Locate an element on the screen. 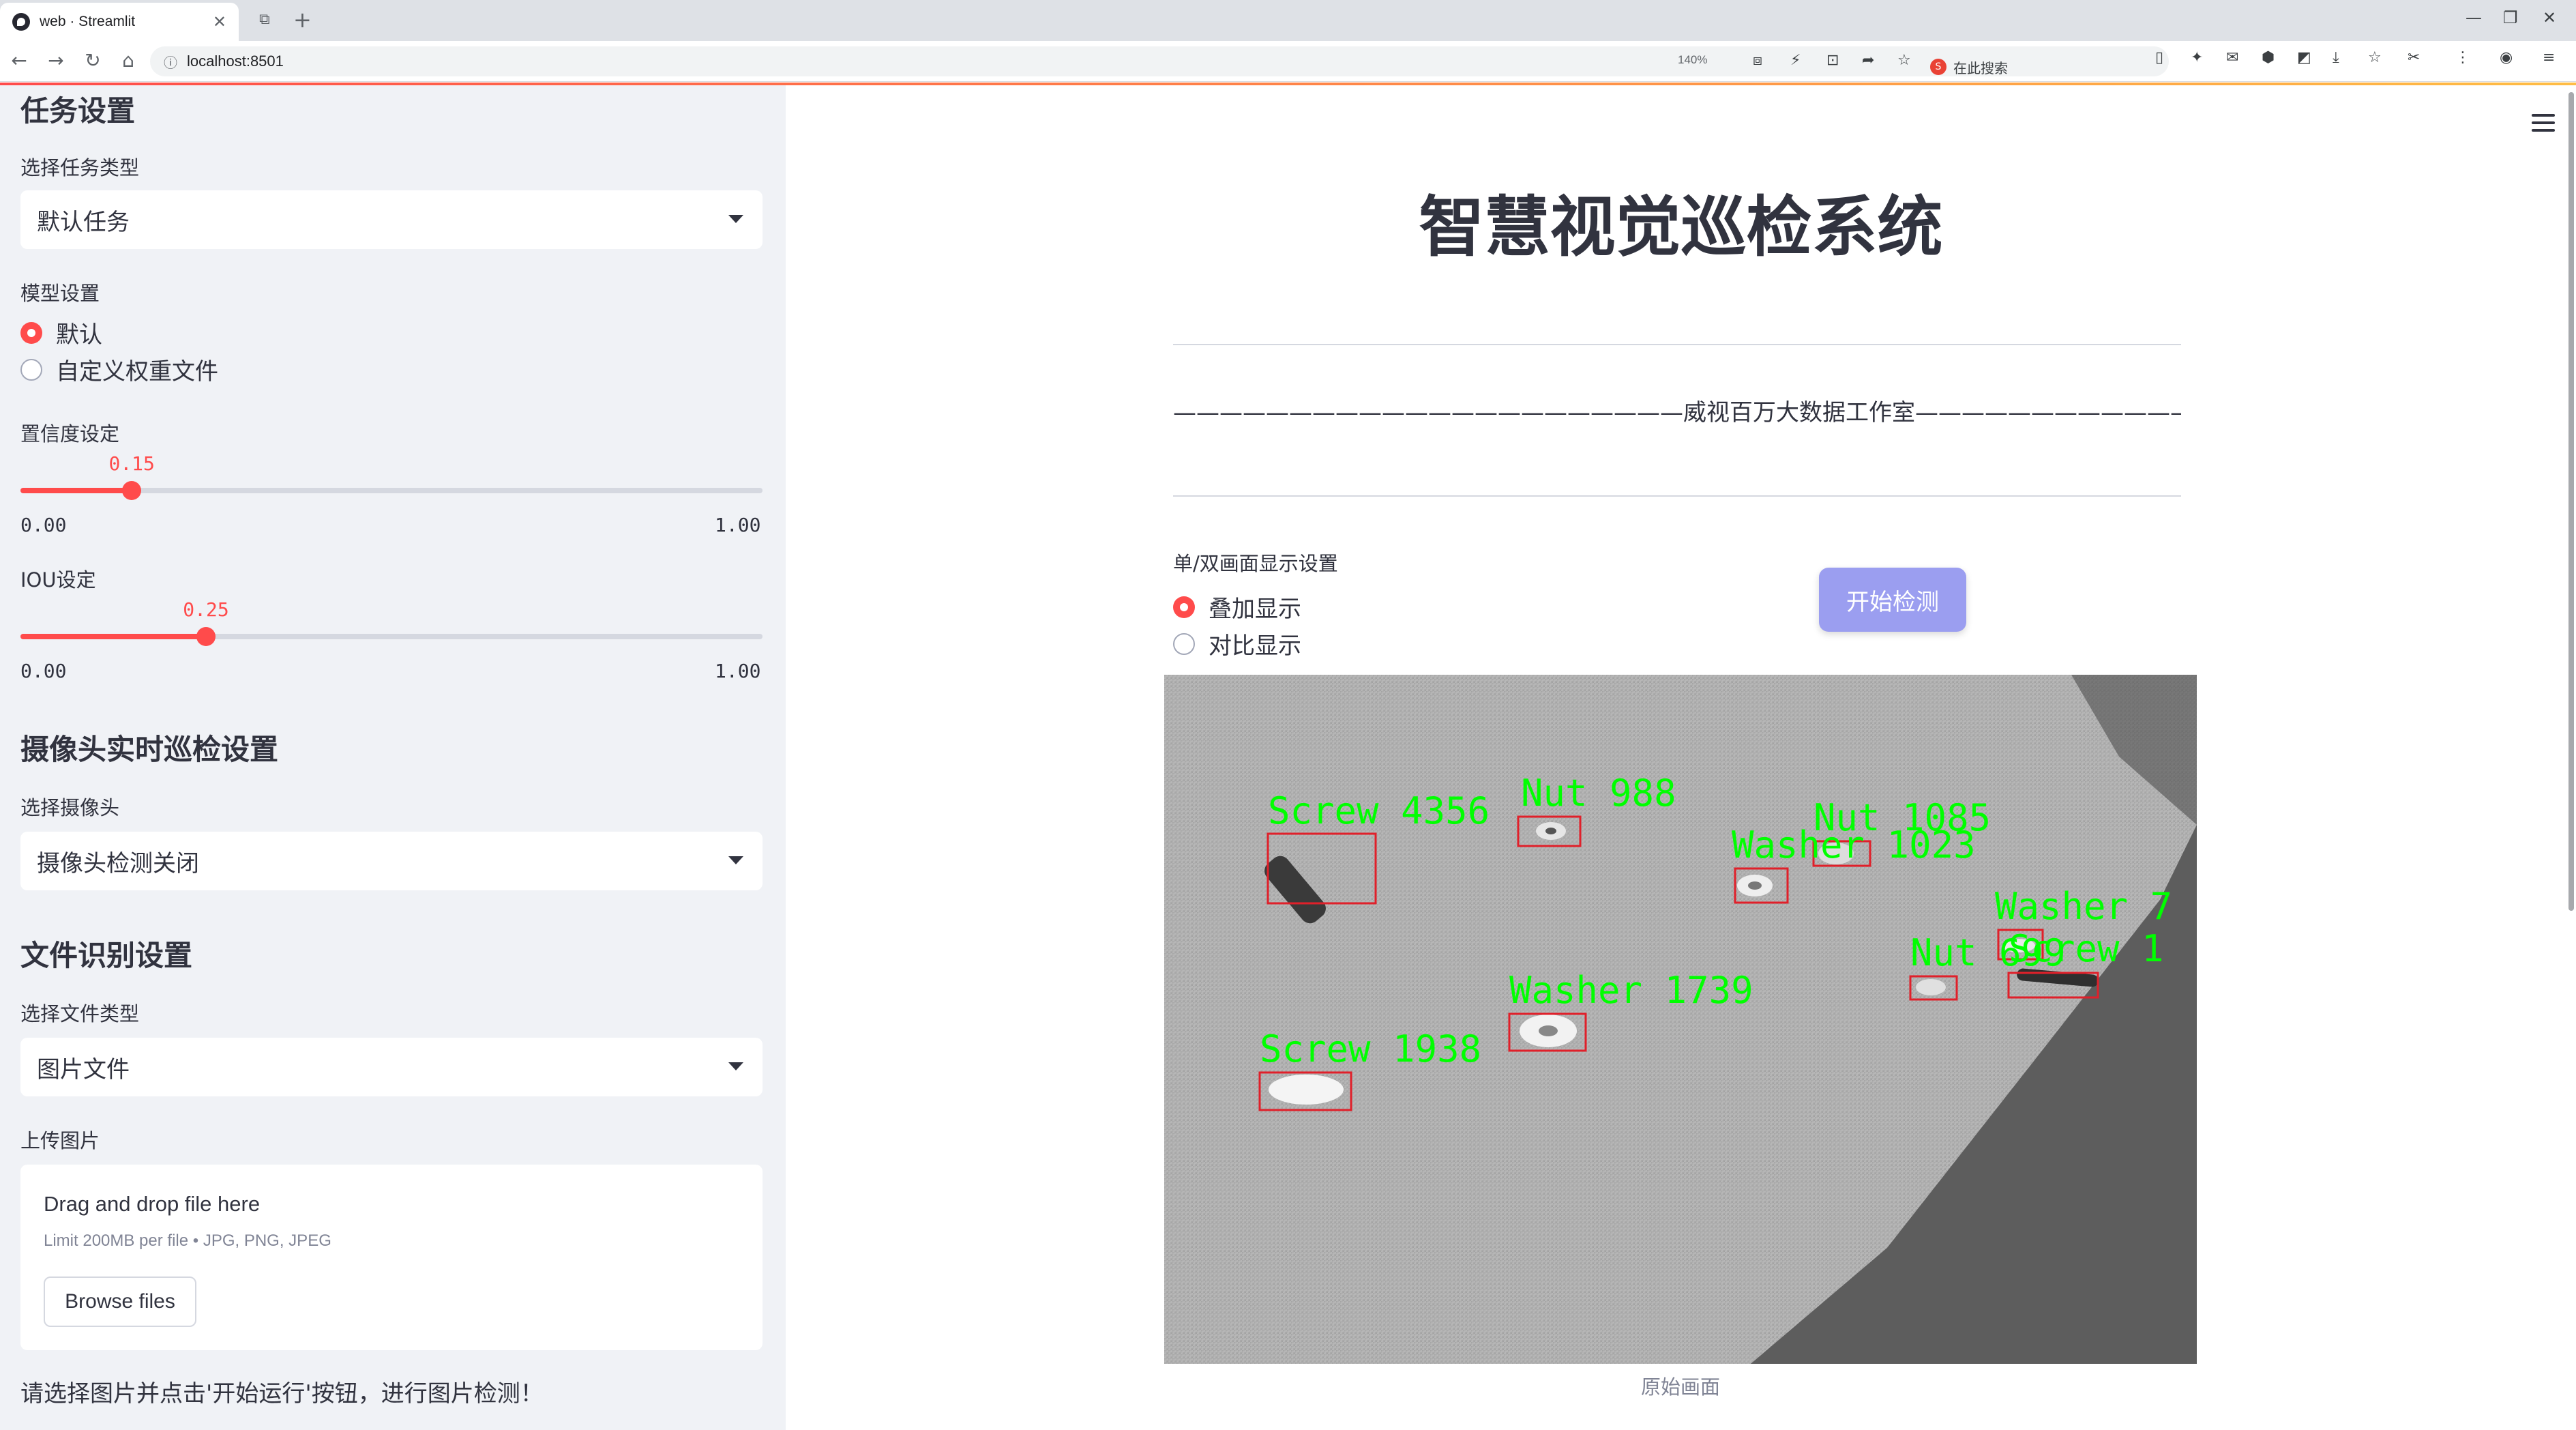 This screenshot has height=1430, width=2576. extension-d-icon: ◩ is located at coordinates (2304, 58).